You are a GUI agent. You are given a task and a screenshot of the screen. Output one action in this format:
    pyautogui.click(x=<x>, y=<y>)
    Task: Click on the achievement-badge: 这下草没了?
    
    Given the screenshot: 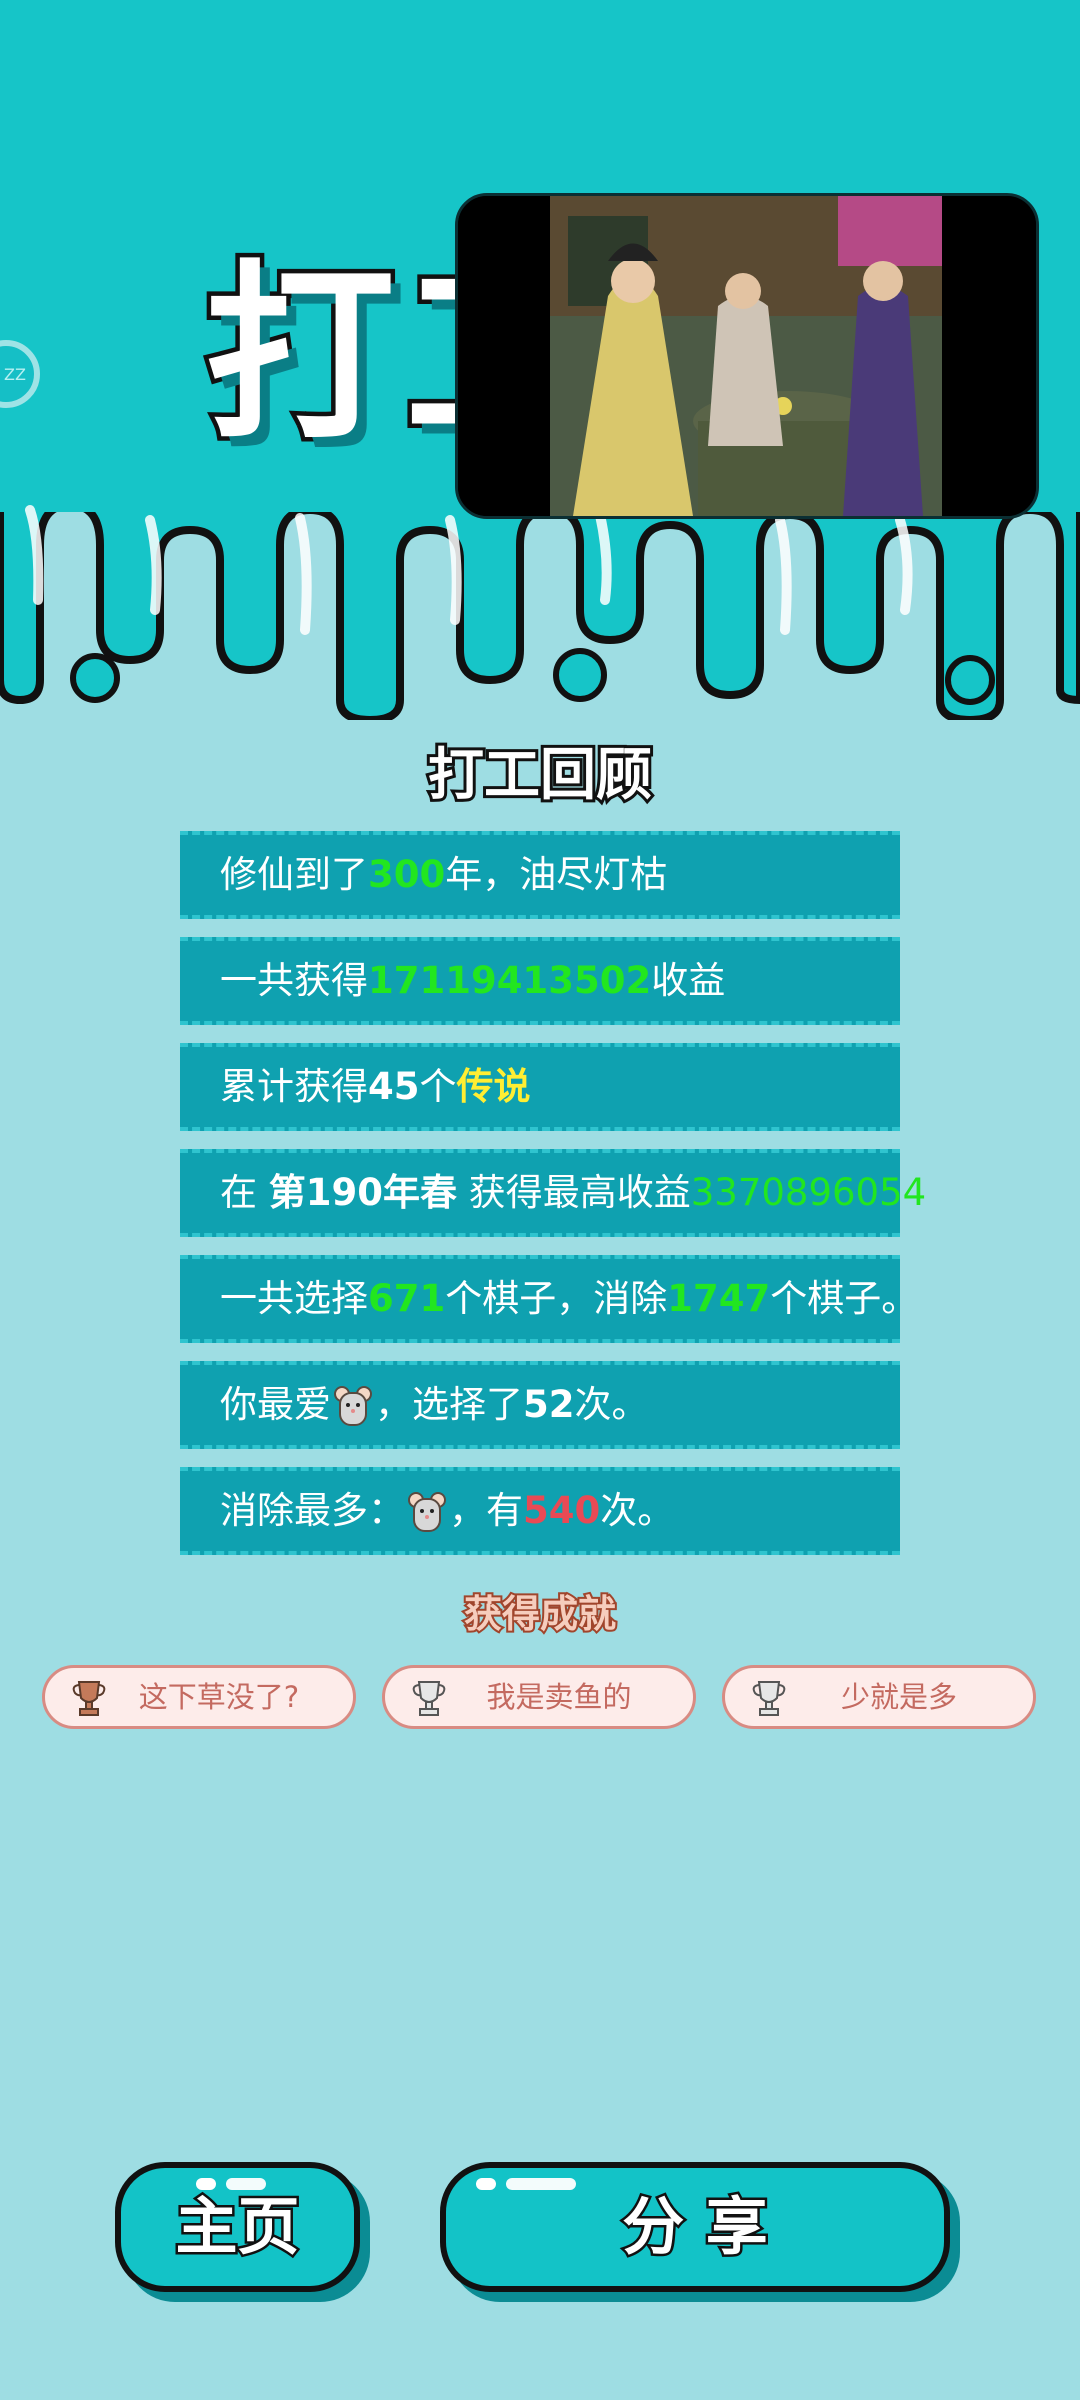 What is the action you would take?
    pyautogui.click(x=199, y=1697)
    